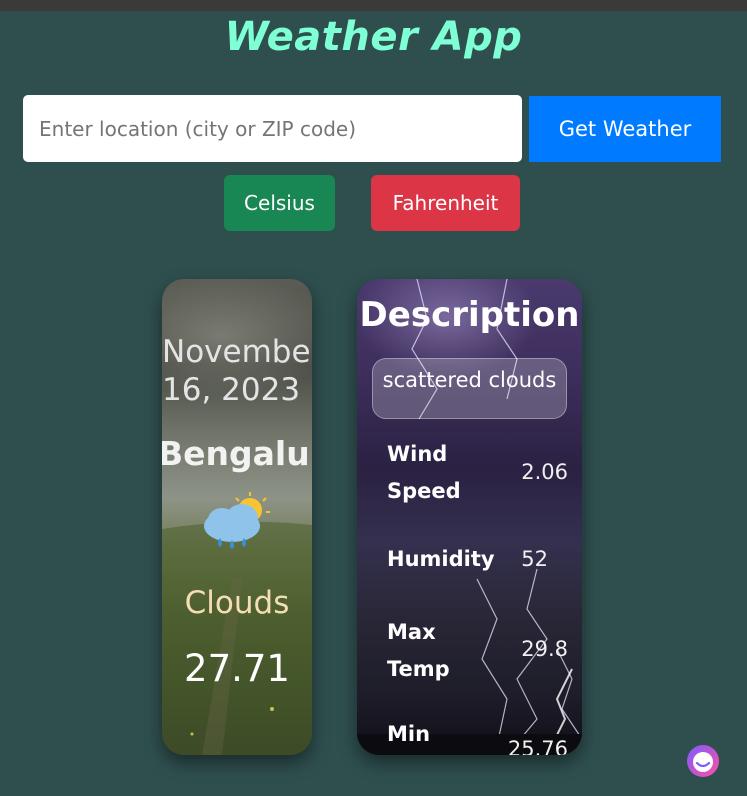 The height and width of the screenshot is (796, 747). What do you see at coordinates (237, 352) in the screenshot?
I see `date-line-1: November` at bounding box center [237, 352].